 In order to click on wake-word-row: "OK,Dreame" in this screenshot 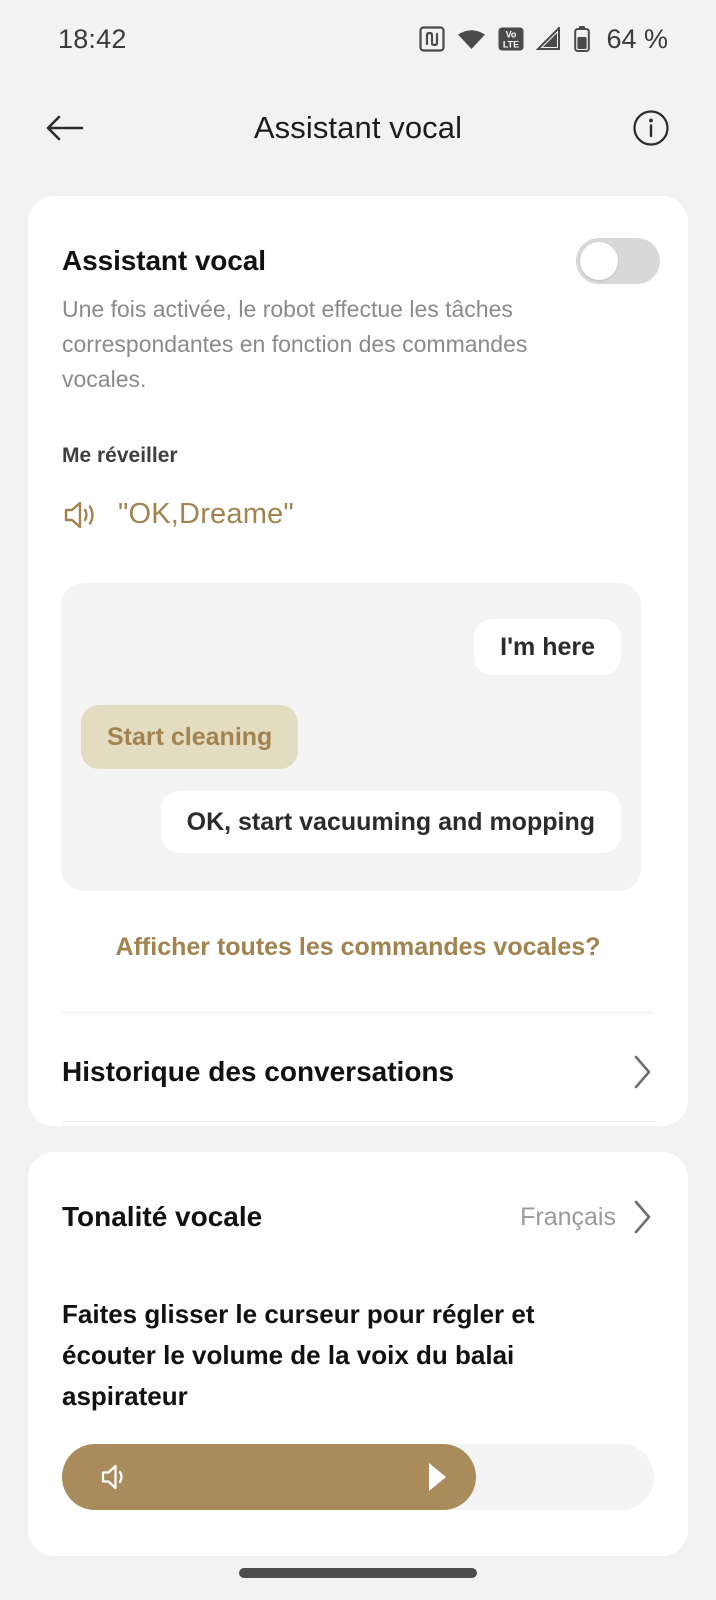, I will do `click(178, 514)`.